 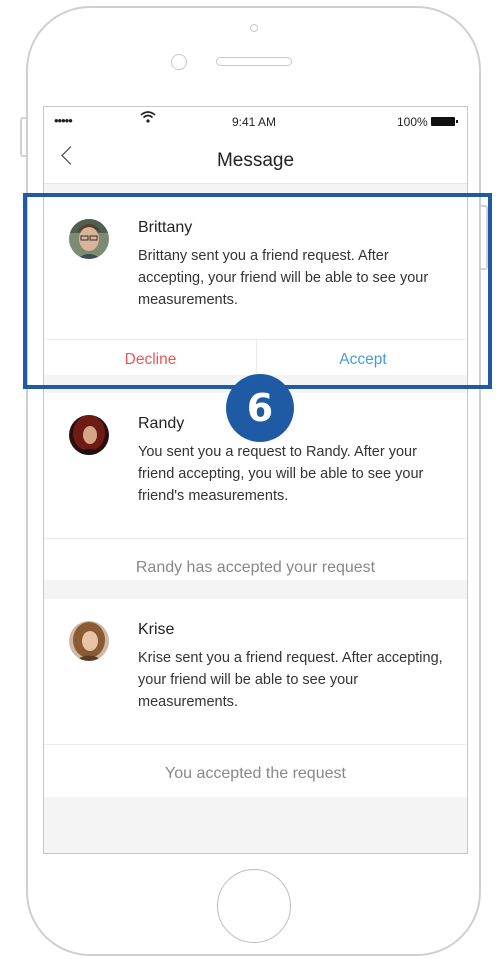 I want to click on contact-name: Randy, so click(x=161, y=423).